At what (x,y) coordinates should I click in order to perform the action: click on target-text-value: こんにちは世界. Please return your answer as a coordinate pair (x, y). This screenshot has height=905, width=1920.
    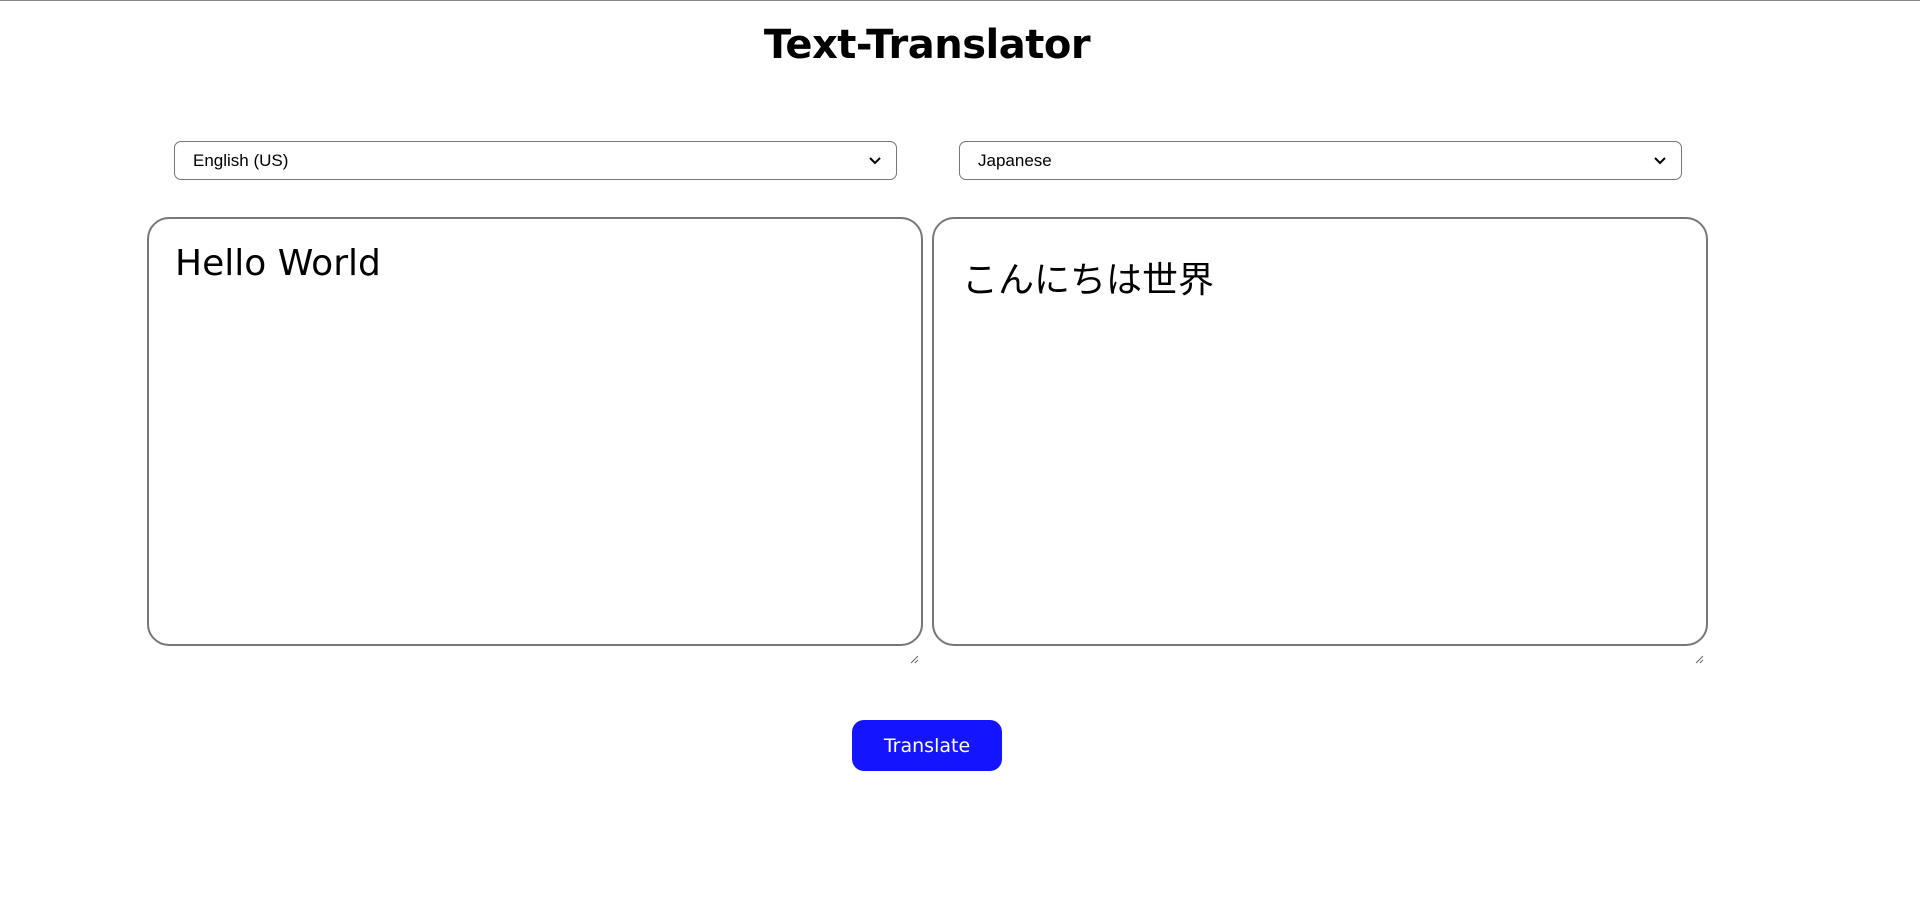
    Looking at the image, I should click on (1088, 280).